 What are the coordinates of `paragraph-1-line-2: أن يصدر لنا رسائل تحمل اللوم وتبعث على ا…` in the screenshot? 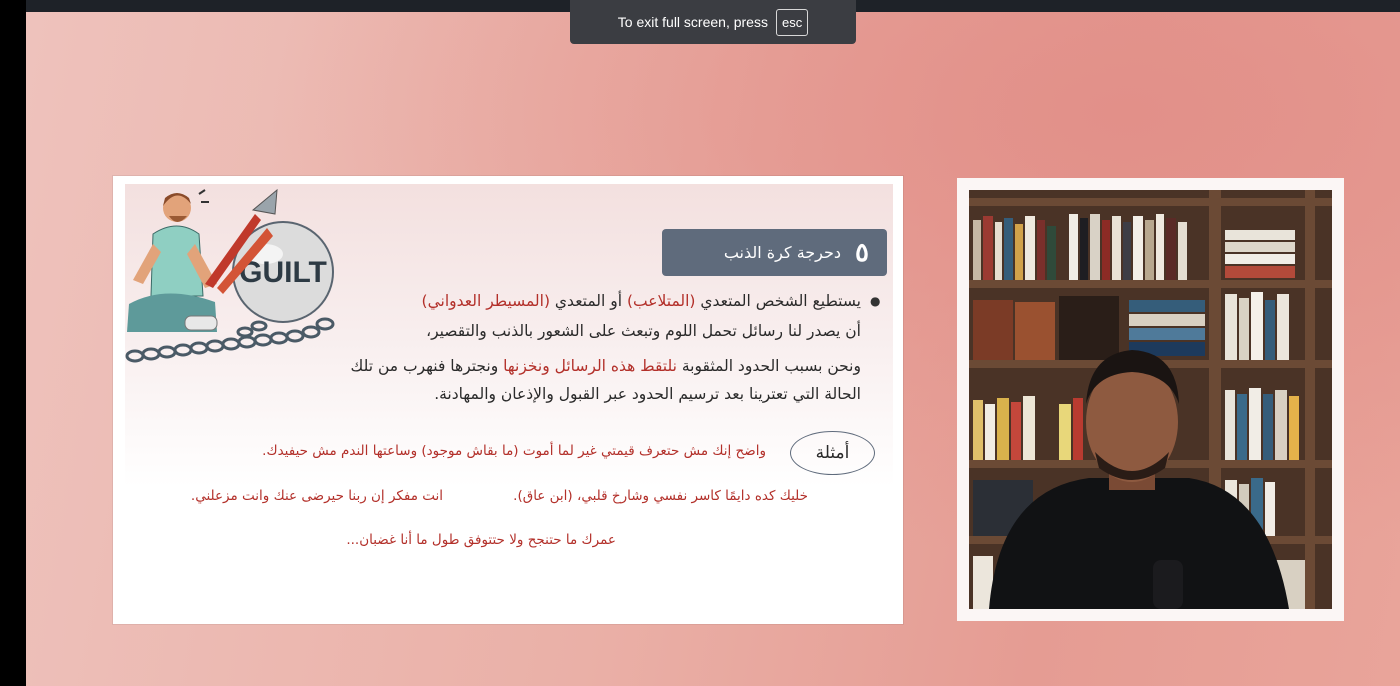 It's located at (643, 331).